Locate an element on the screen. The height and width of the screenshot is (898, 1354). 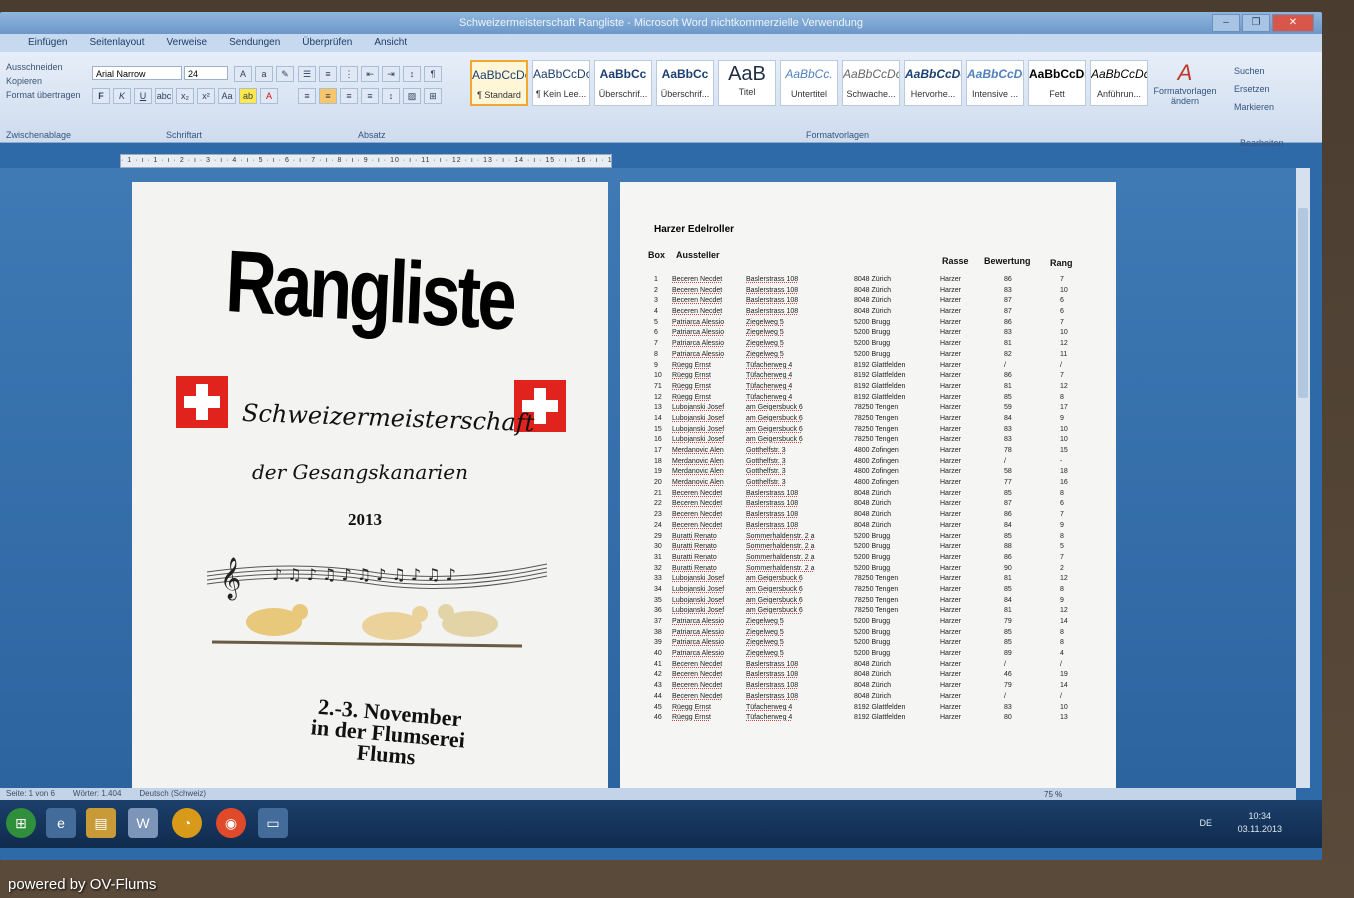
tab-sendungen: Sendungen is located at coordinates (254, 43).